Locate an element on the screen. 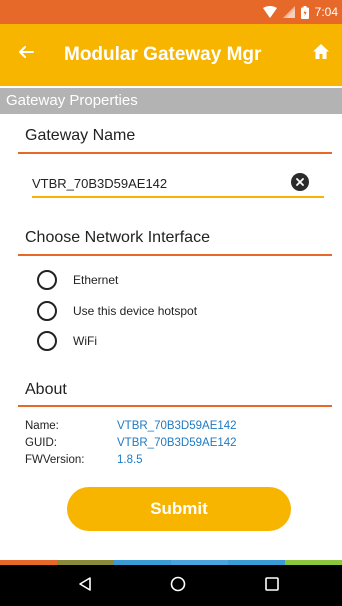 The height and width of the screenshot is (606, 342). recents-square-icon is located at coordinates (272, 586).